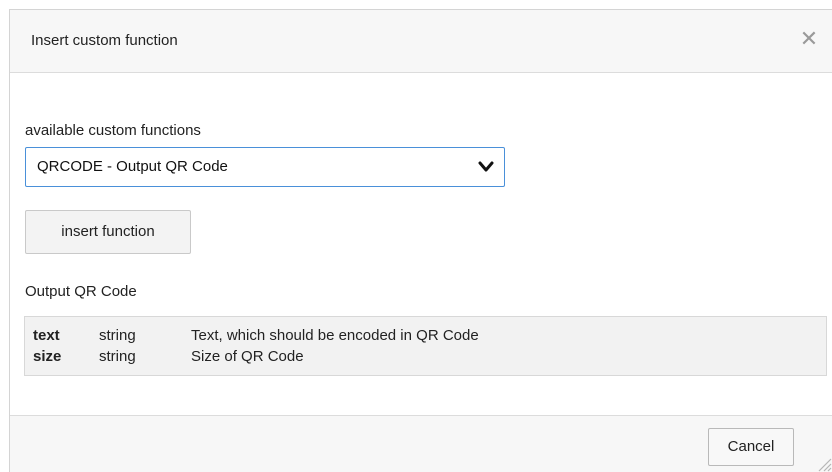  I want to click on parameter-name: size, so click(47, 356).